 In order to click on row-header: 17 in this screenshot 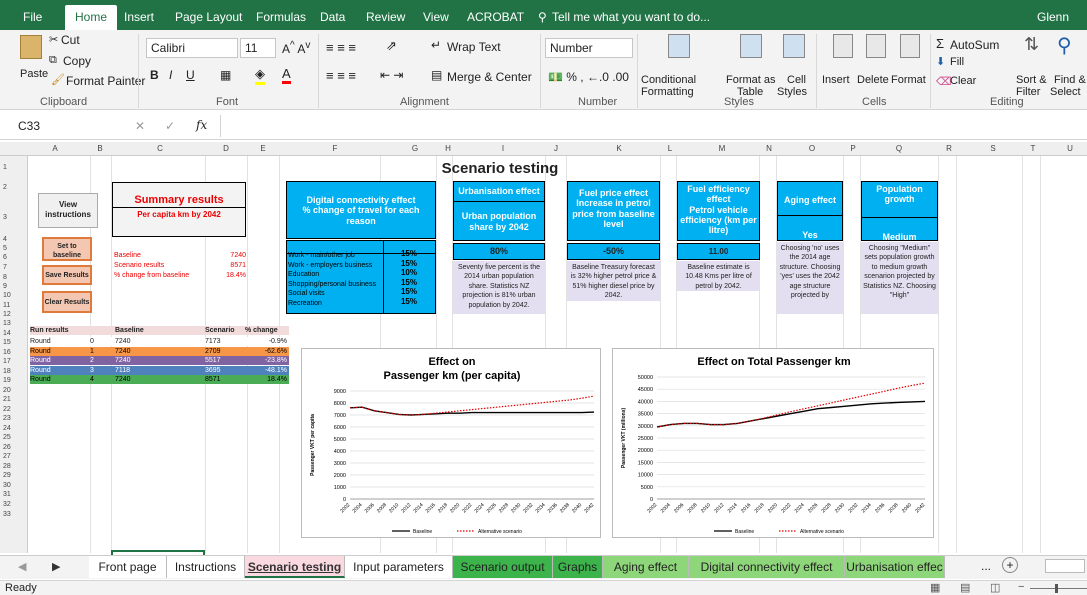, I will do `click(7, 361)`.